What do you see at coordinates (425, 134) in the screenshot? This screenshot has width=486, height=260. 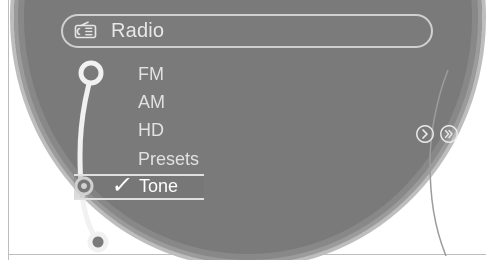 I see `chevron-right-circle-icon` at bounding box center [425, 134].